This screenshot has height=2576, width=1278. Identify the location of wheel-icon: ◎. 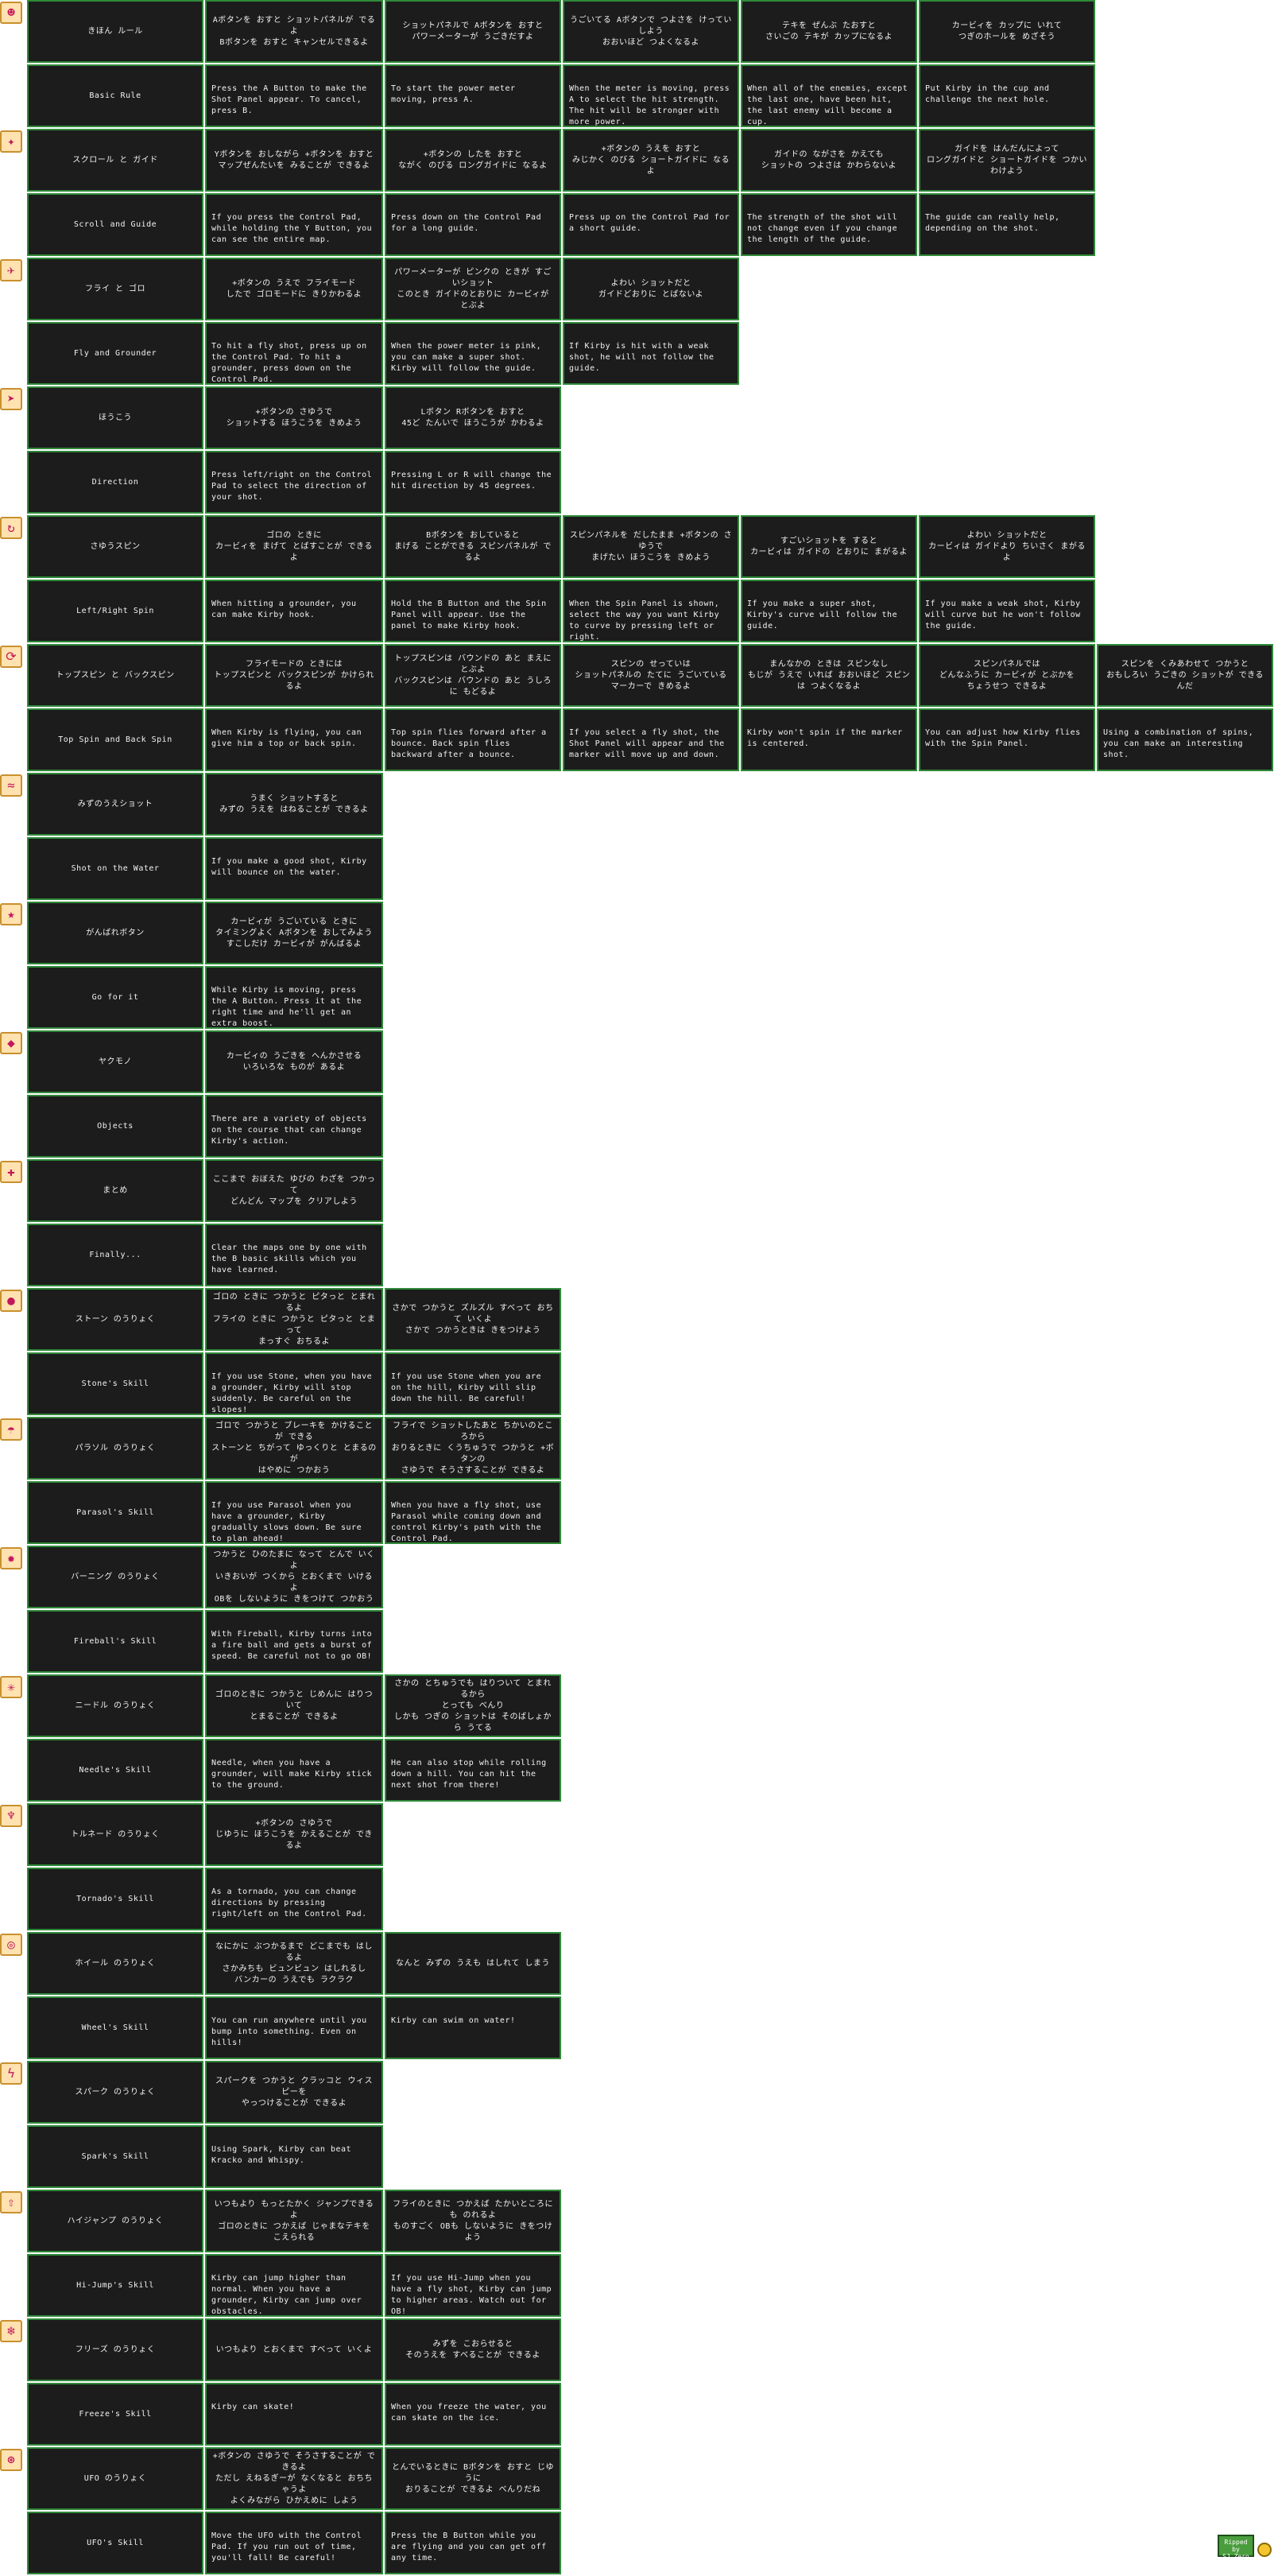
(11, 1945).